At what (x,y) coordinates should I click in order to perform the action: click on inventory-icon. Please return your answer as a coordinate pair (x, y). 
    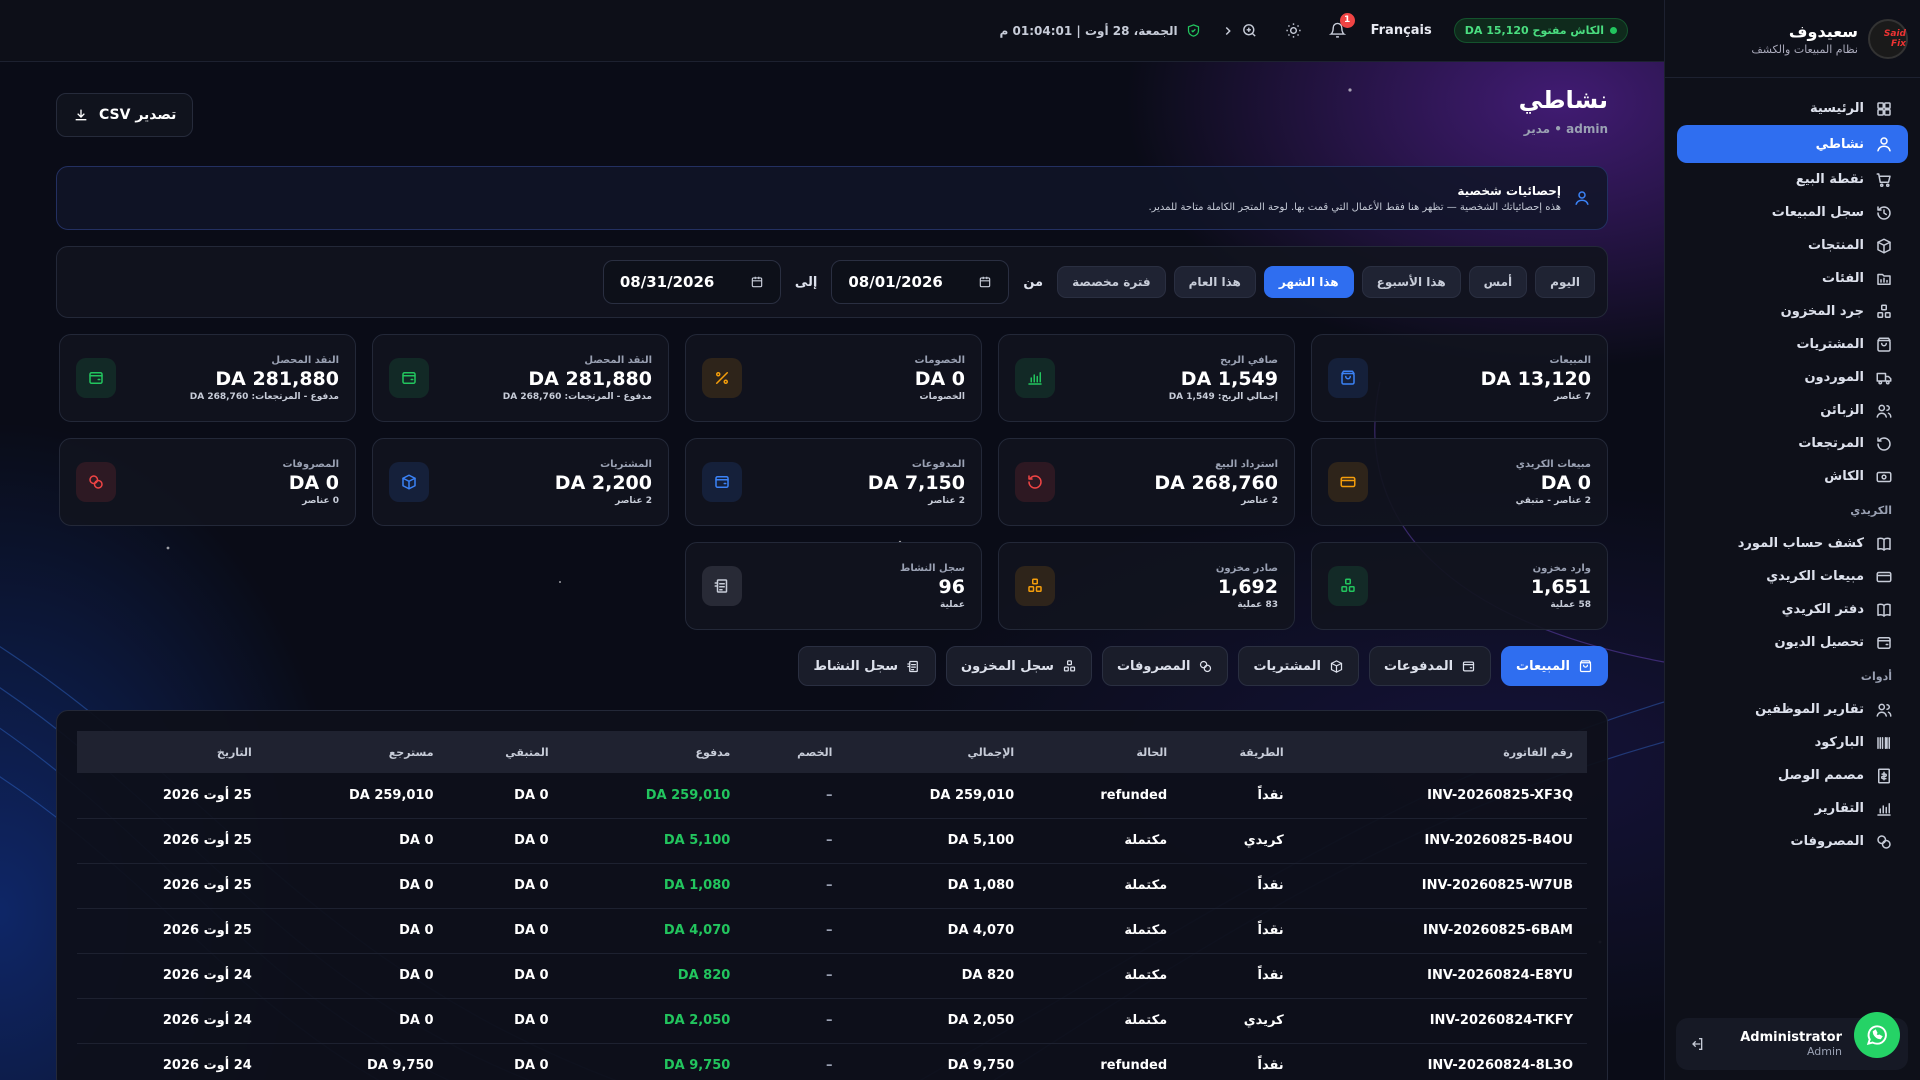
    Looking at the image, I should click on (1035, 586).